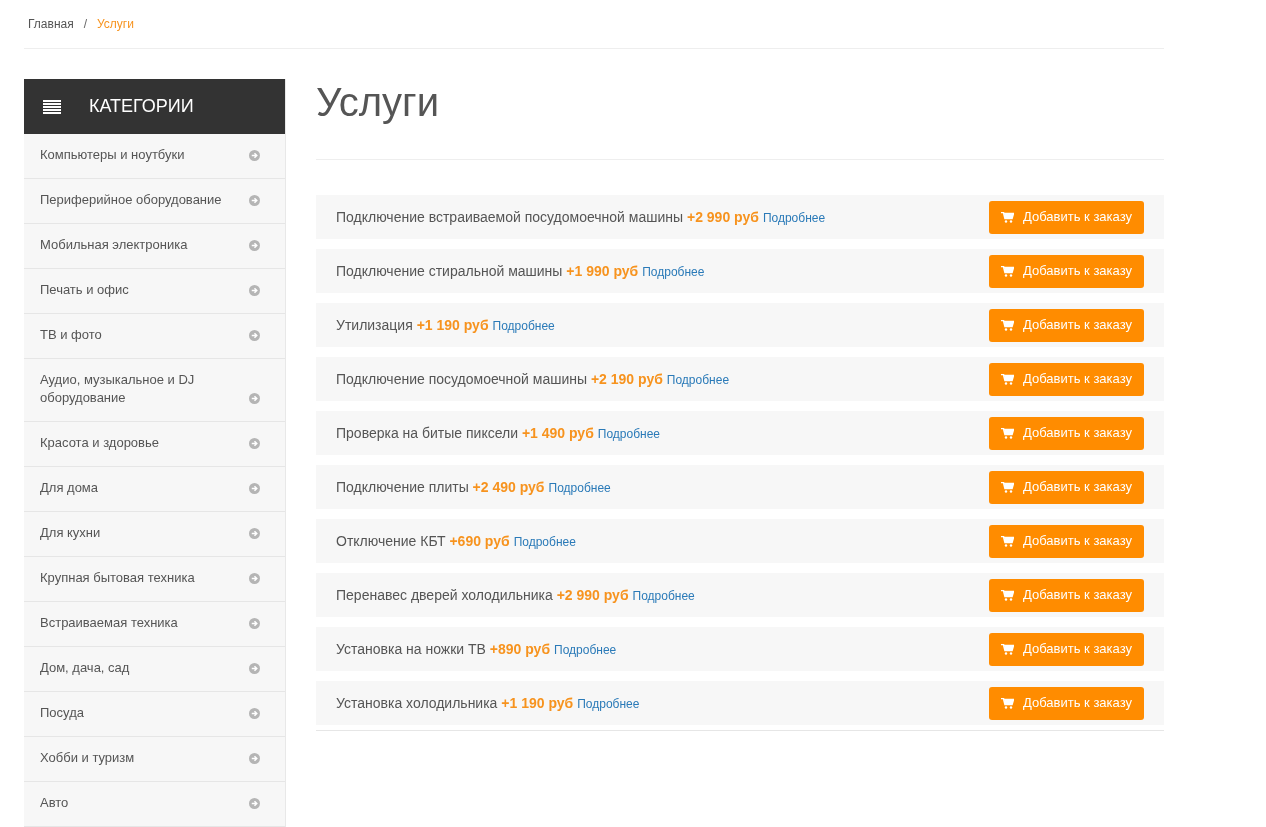 The height and width of the screenshot is (827, 1266). What do you see at coordinates (154, 336) in the screenshot?
I see `category-item: ТВ и фото` at bounding box center [154, 336].